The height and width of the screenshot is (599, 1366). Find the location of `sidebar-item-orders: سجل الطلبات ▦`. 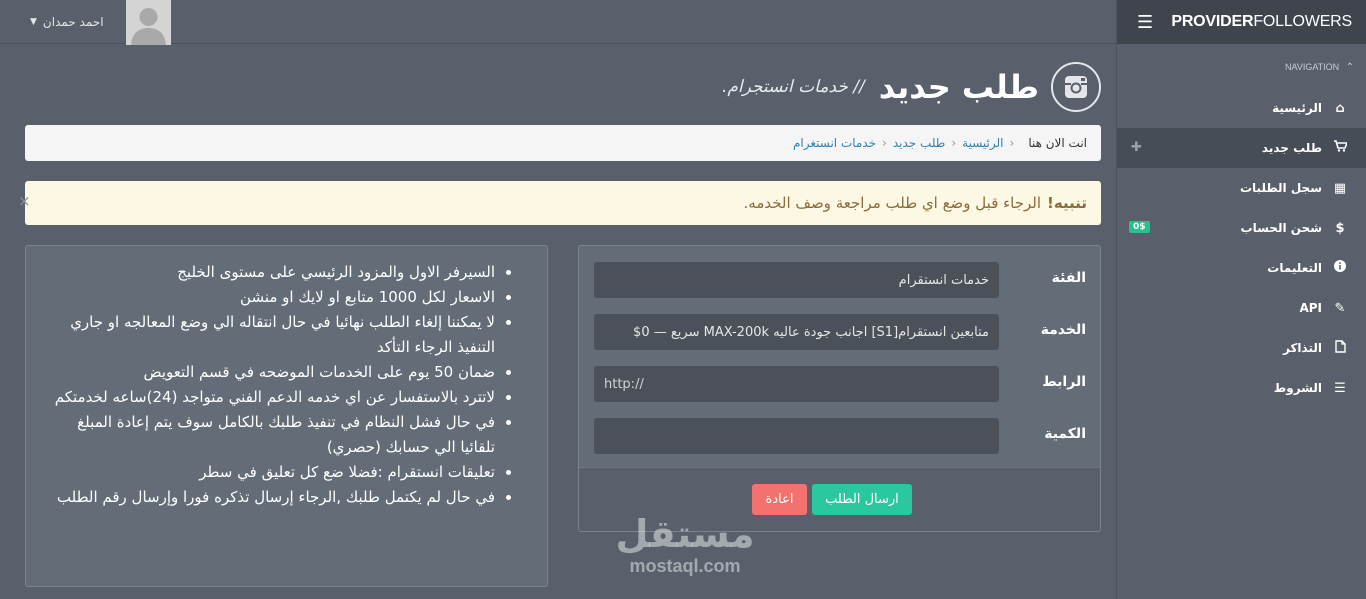

sidebar-item-orders: سجل الطلبات ▦ is located at coordinates (1241, 188).